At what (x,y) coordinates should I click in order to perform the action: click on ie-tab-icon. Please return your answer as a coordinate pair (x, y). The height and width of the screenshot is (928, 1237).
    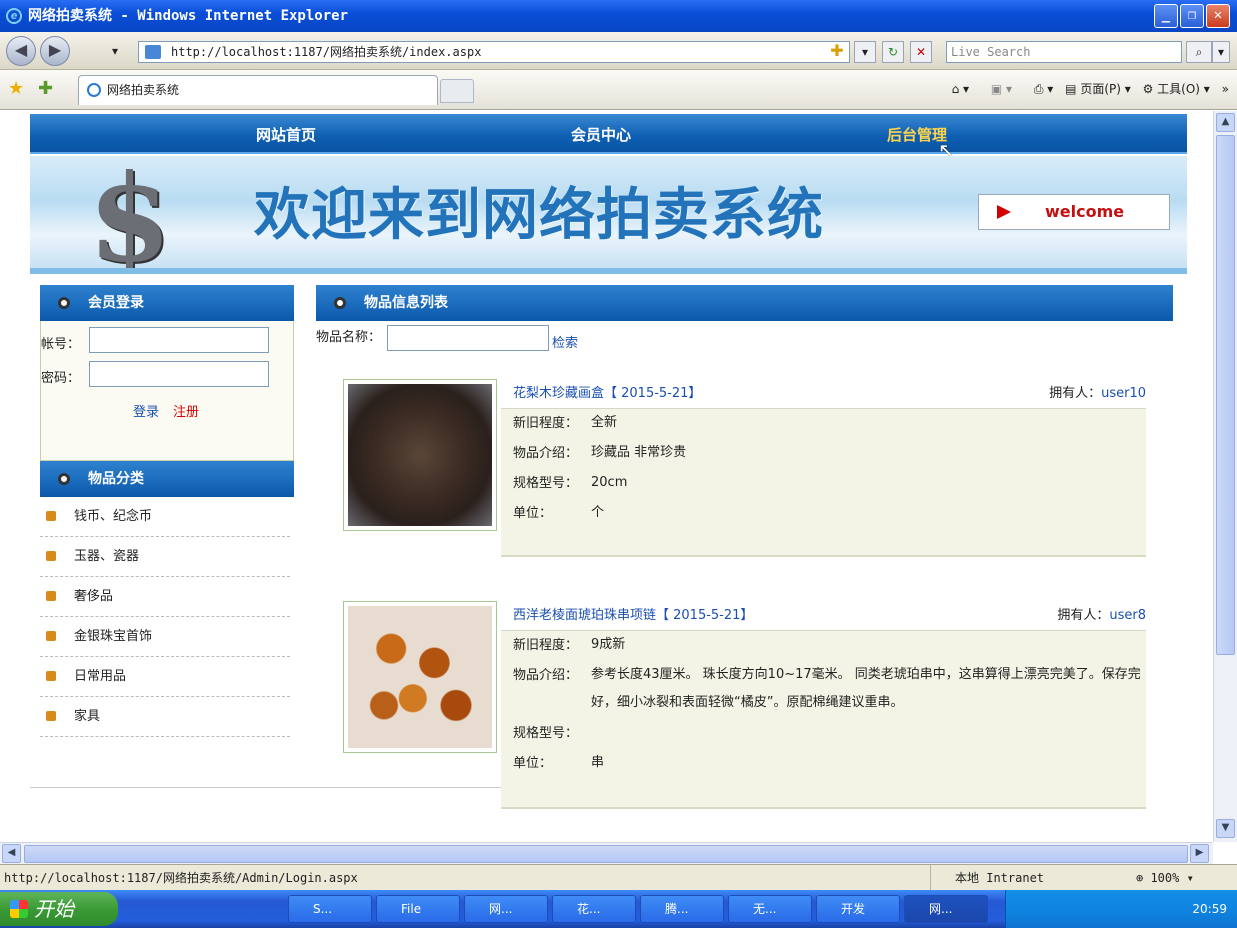
    Looking at the image, I should click on (94, 90).